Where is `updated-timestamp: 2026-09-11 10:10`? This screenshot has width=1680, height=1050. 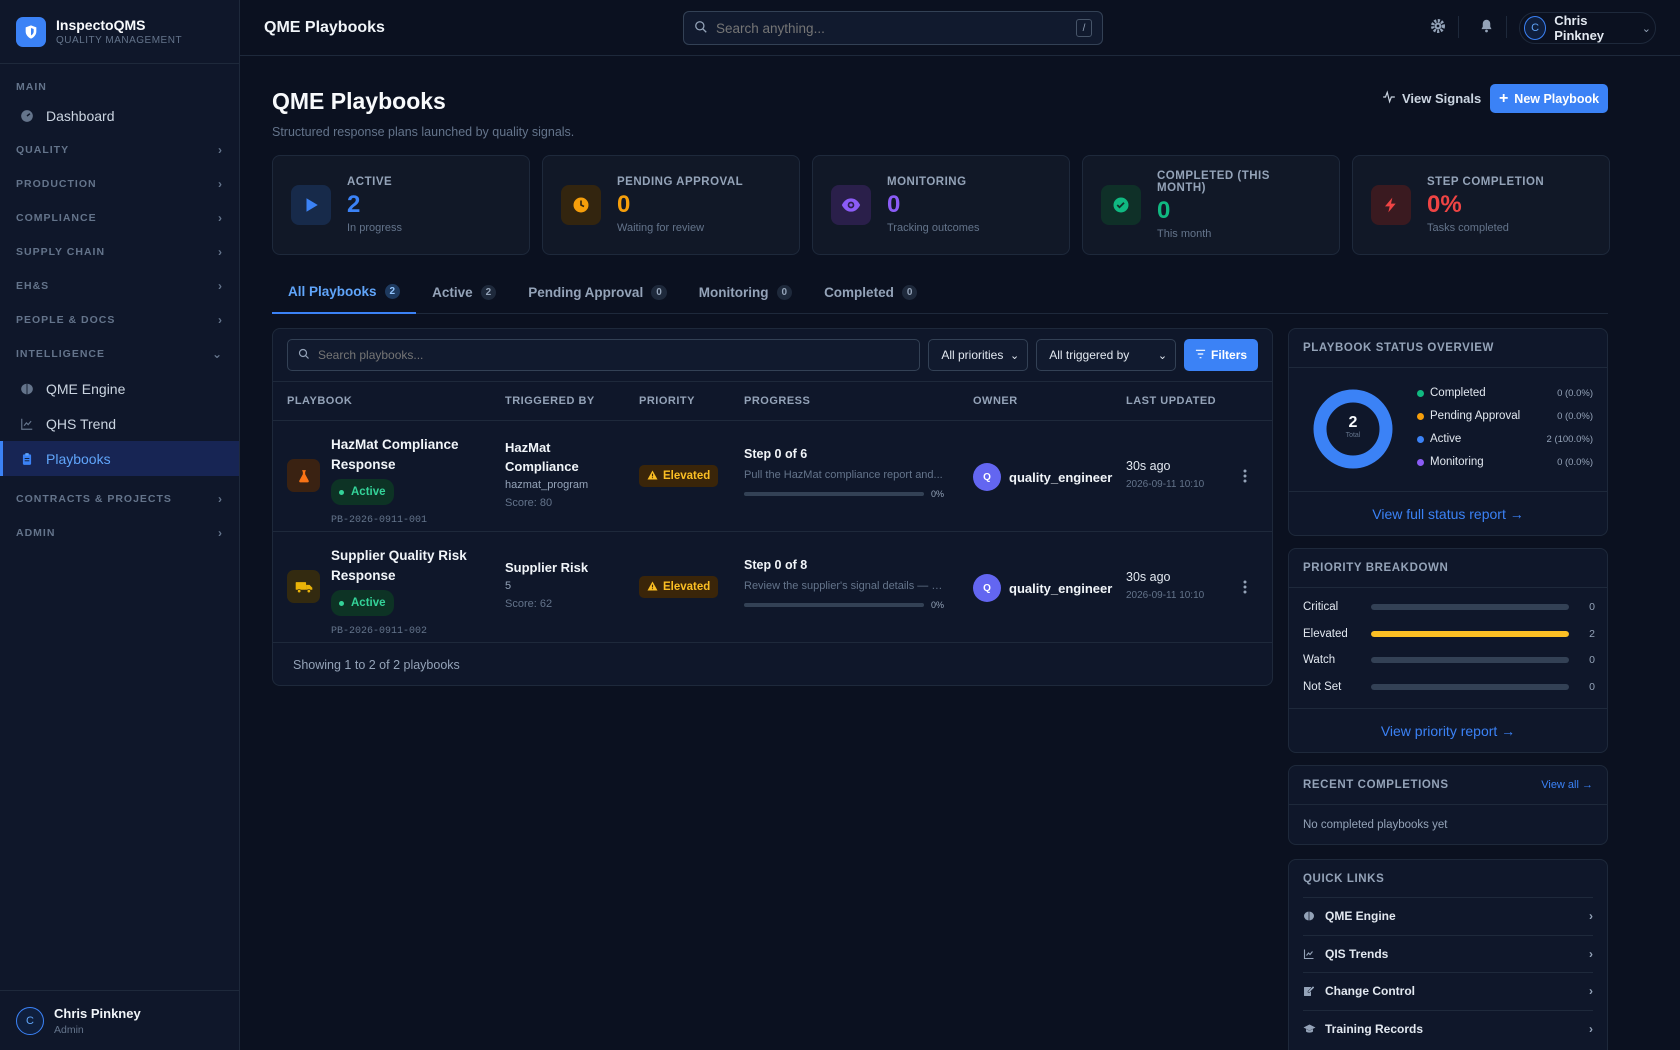 updated-timestamp: 2026-09-11 10:10 is located at coordinates (1165, 484).